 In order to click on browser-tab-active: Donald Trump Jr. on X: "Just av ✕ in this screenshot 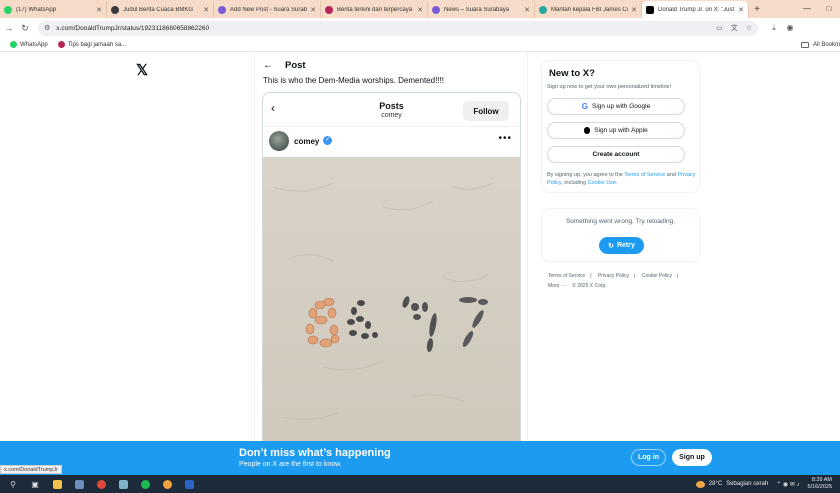, I will do `click(695, 9)`.